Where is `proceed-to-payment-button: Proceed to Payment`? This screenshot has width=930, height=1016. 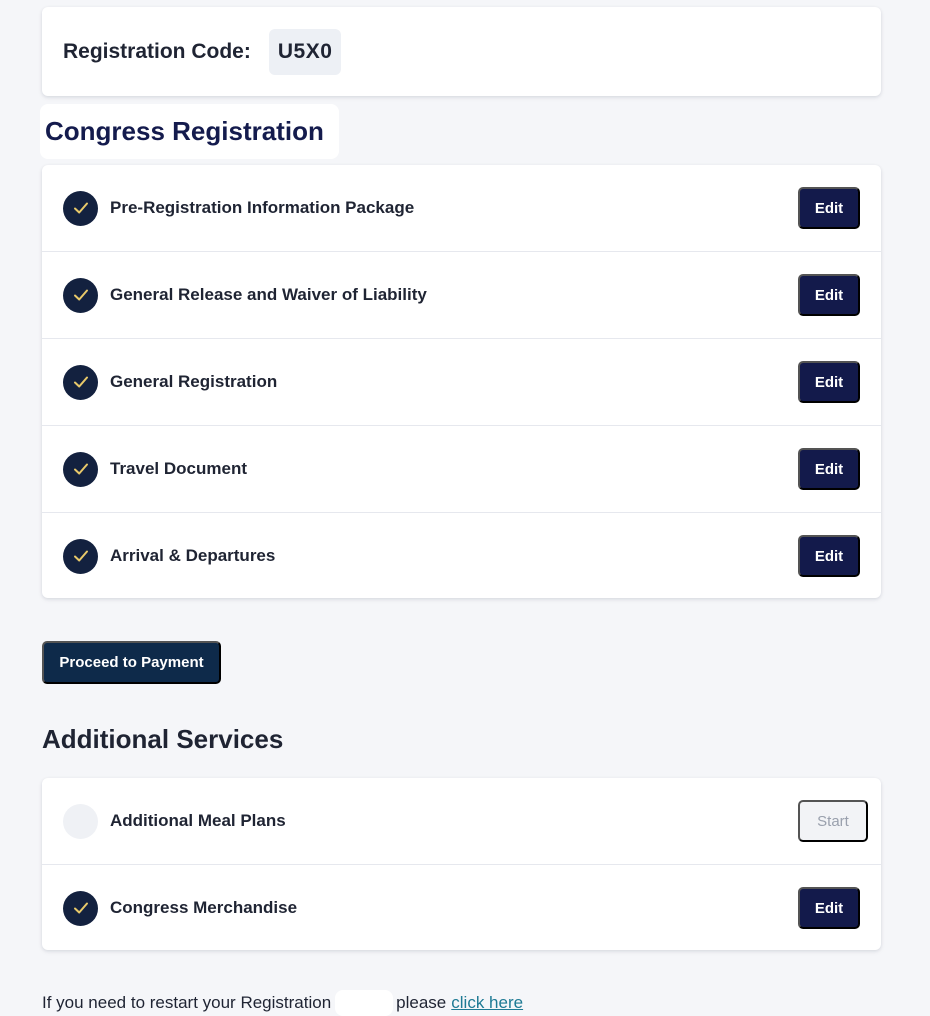
proceed-to-payment-button: Proceed to Payment is located at coordinates (131, 662).